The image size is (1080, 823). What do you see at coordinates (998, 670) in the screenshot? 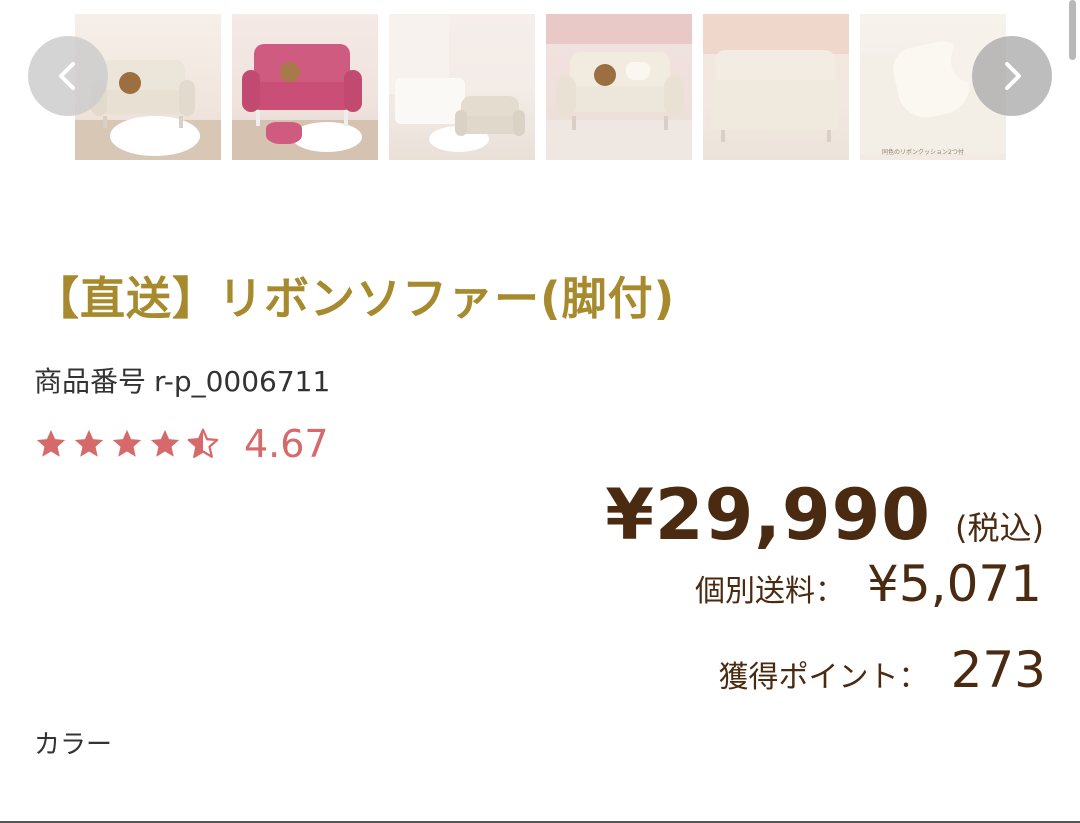
I see `points-value: 273` at bounding box center [998, 670].